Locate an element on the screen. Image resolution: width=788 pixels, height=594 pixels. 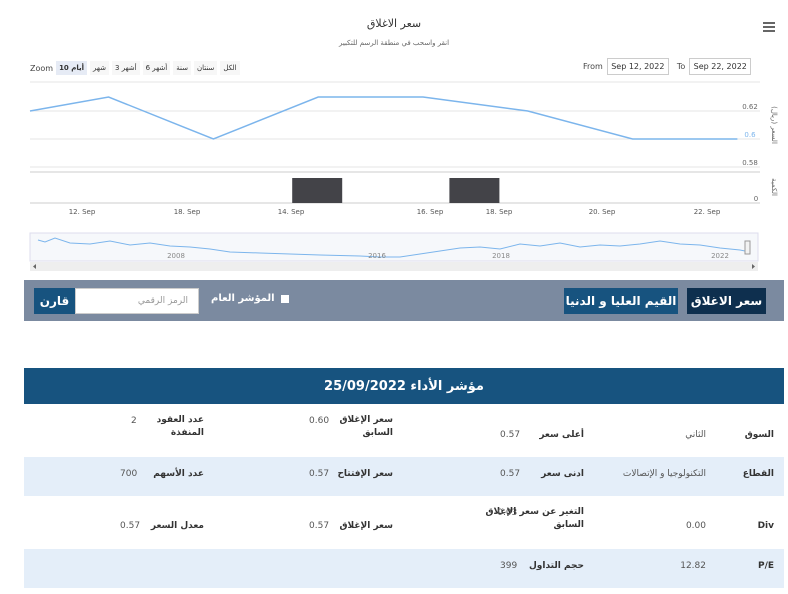
navigator-year-label: 2022 is located at coordinates (720, 256).